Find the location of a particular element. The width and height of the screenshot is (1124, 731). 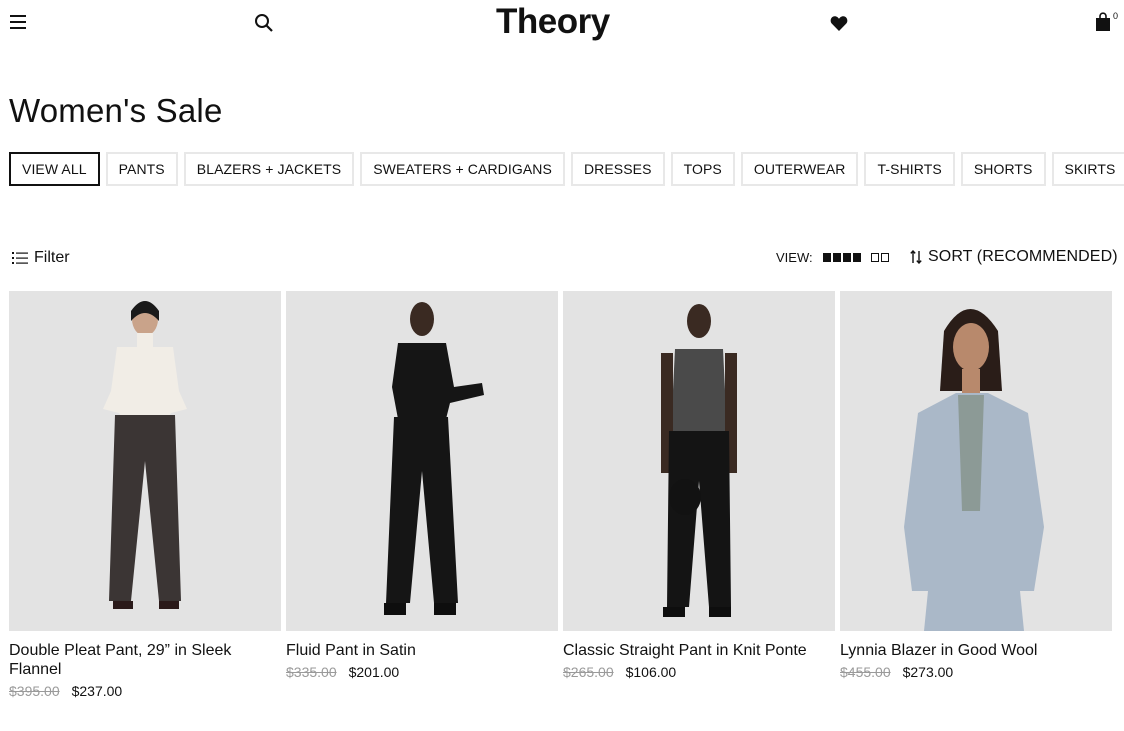

site-header: Theory 0 is located at coordinates (562, 25).